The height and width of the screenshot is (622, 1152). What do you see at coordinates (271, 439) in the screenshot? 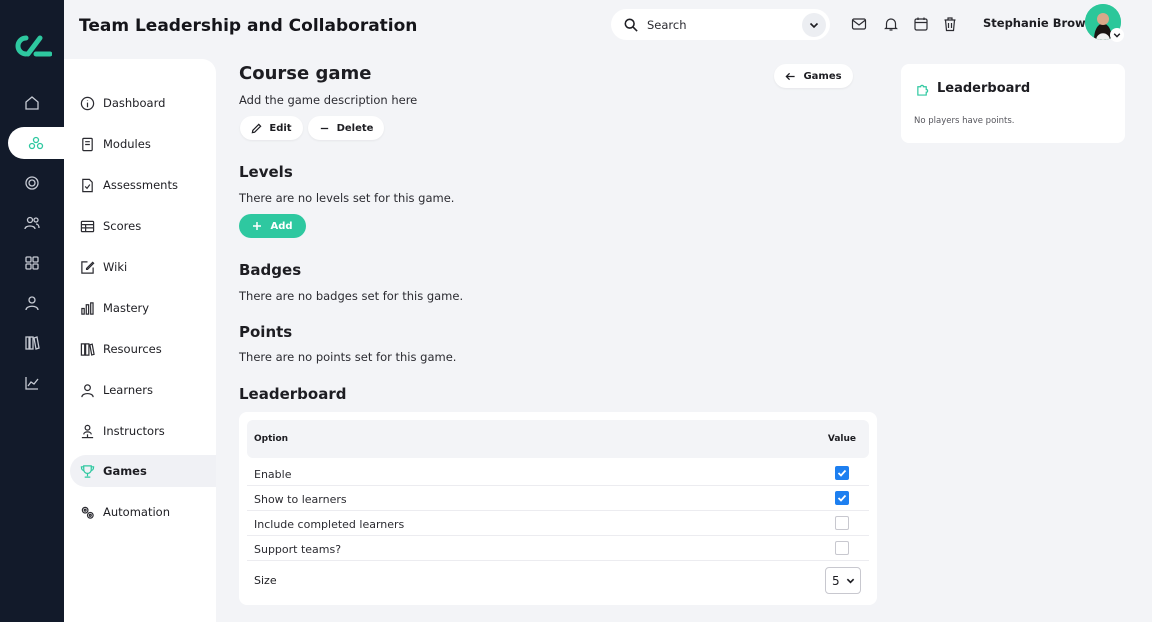
I see `column-option-header: Option` at bounding box center [271, 439].